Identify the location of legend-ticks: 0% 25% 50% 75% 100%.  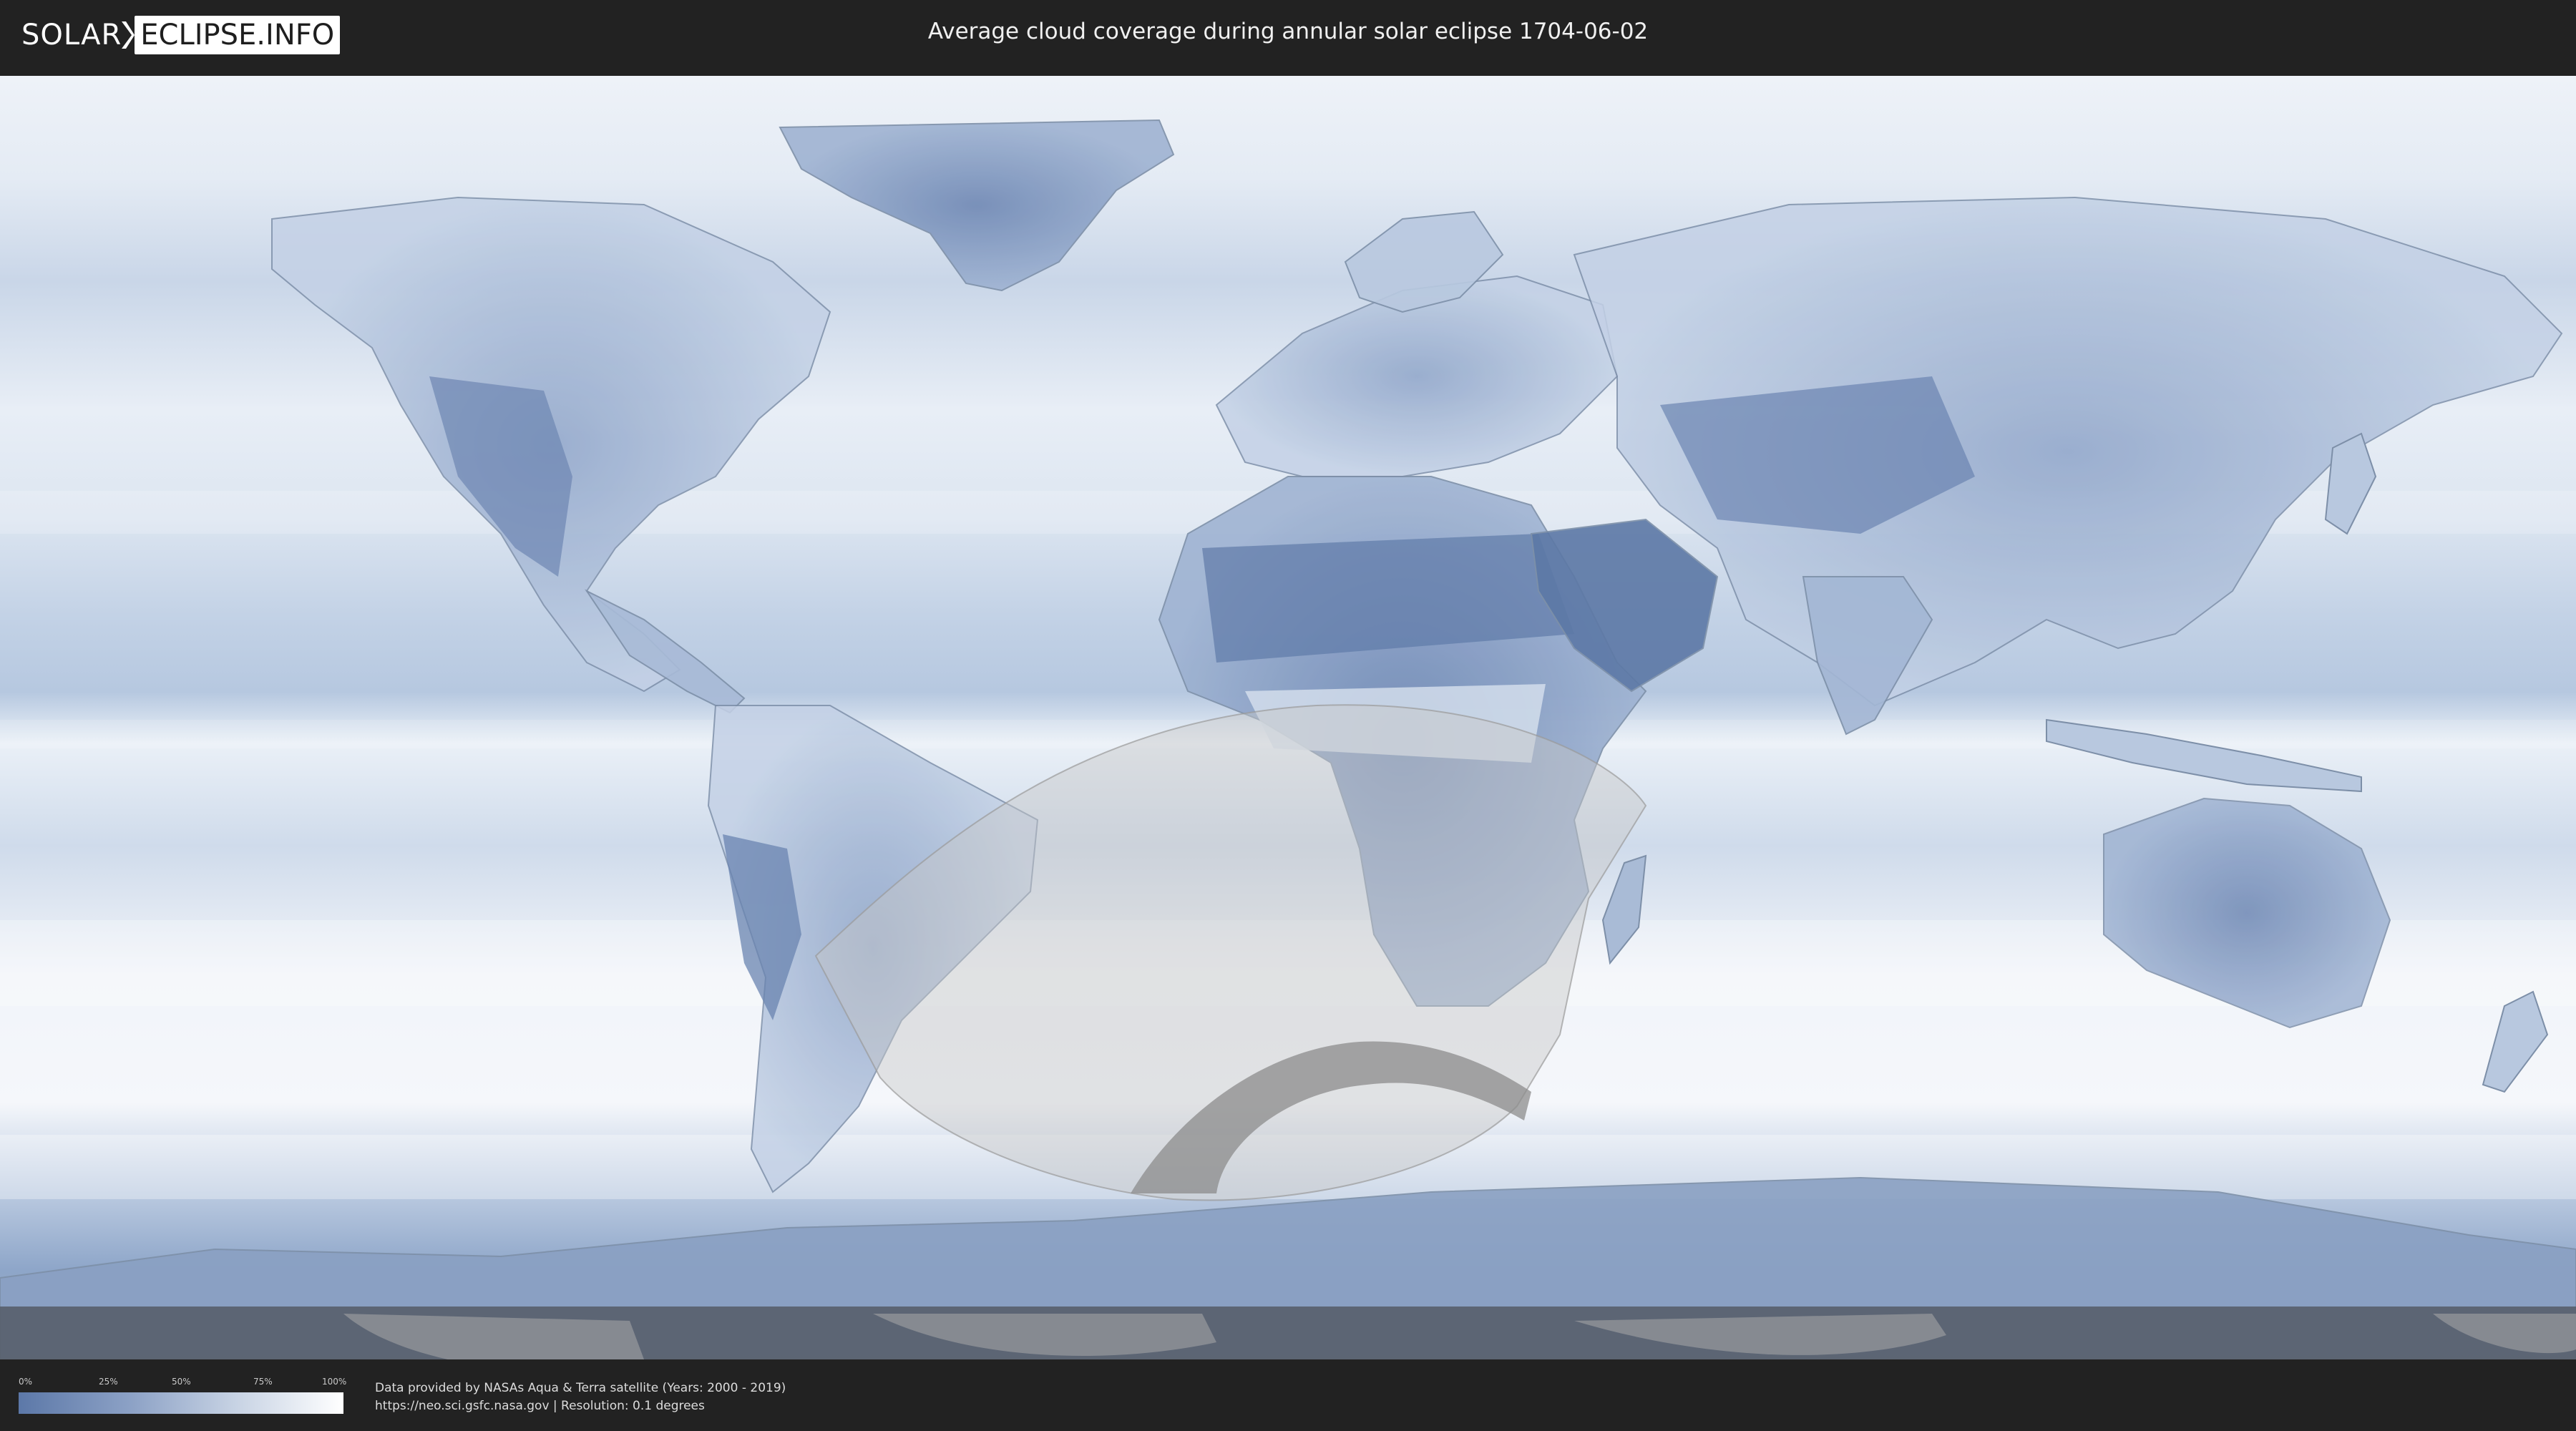
(183, 1383).